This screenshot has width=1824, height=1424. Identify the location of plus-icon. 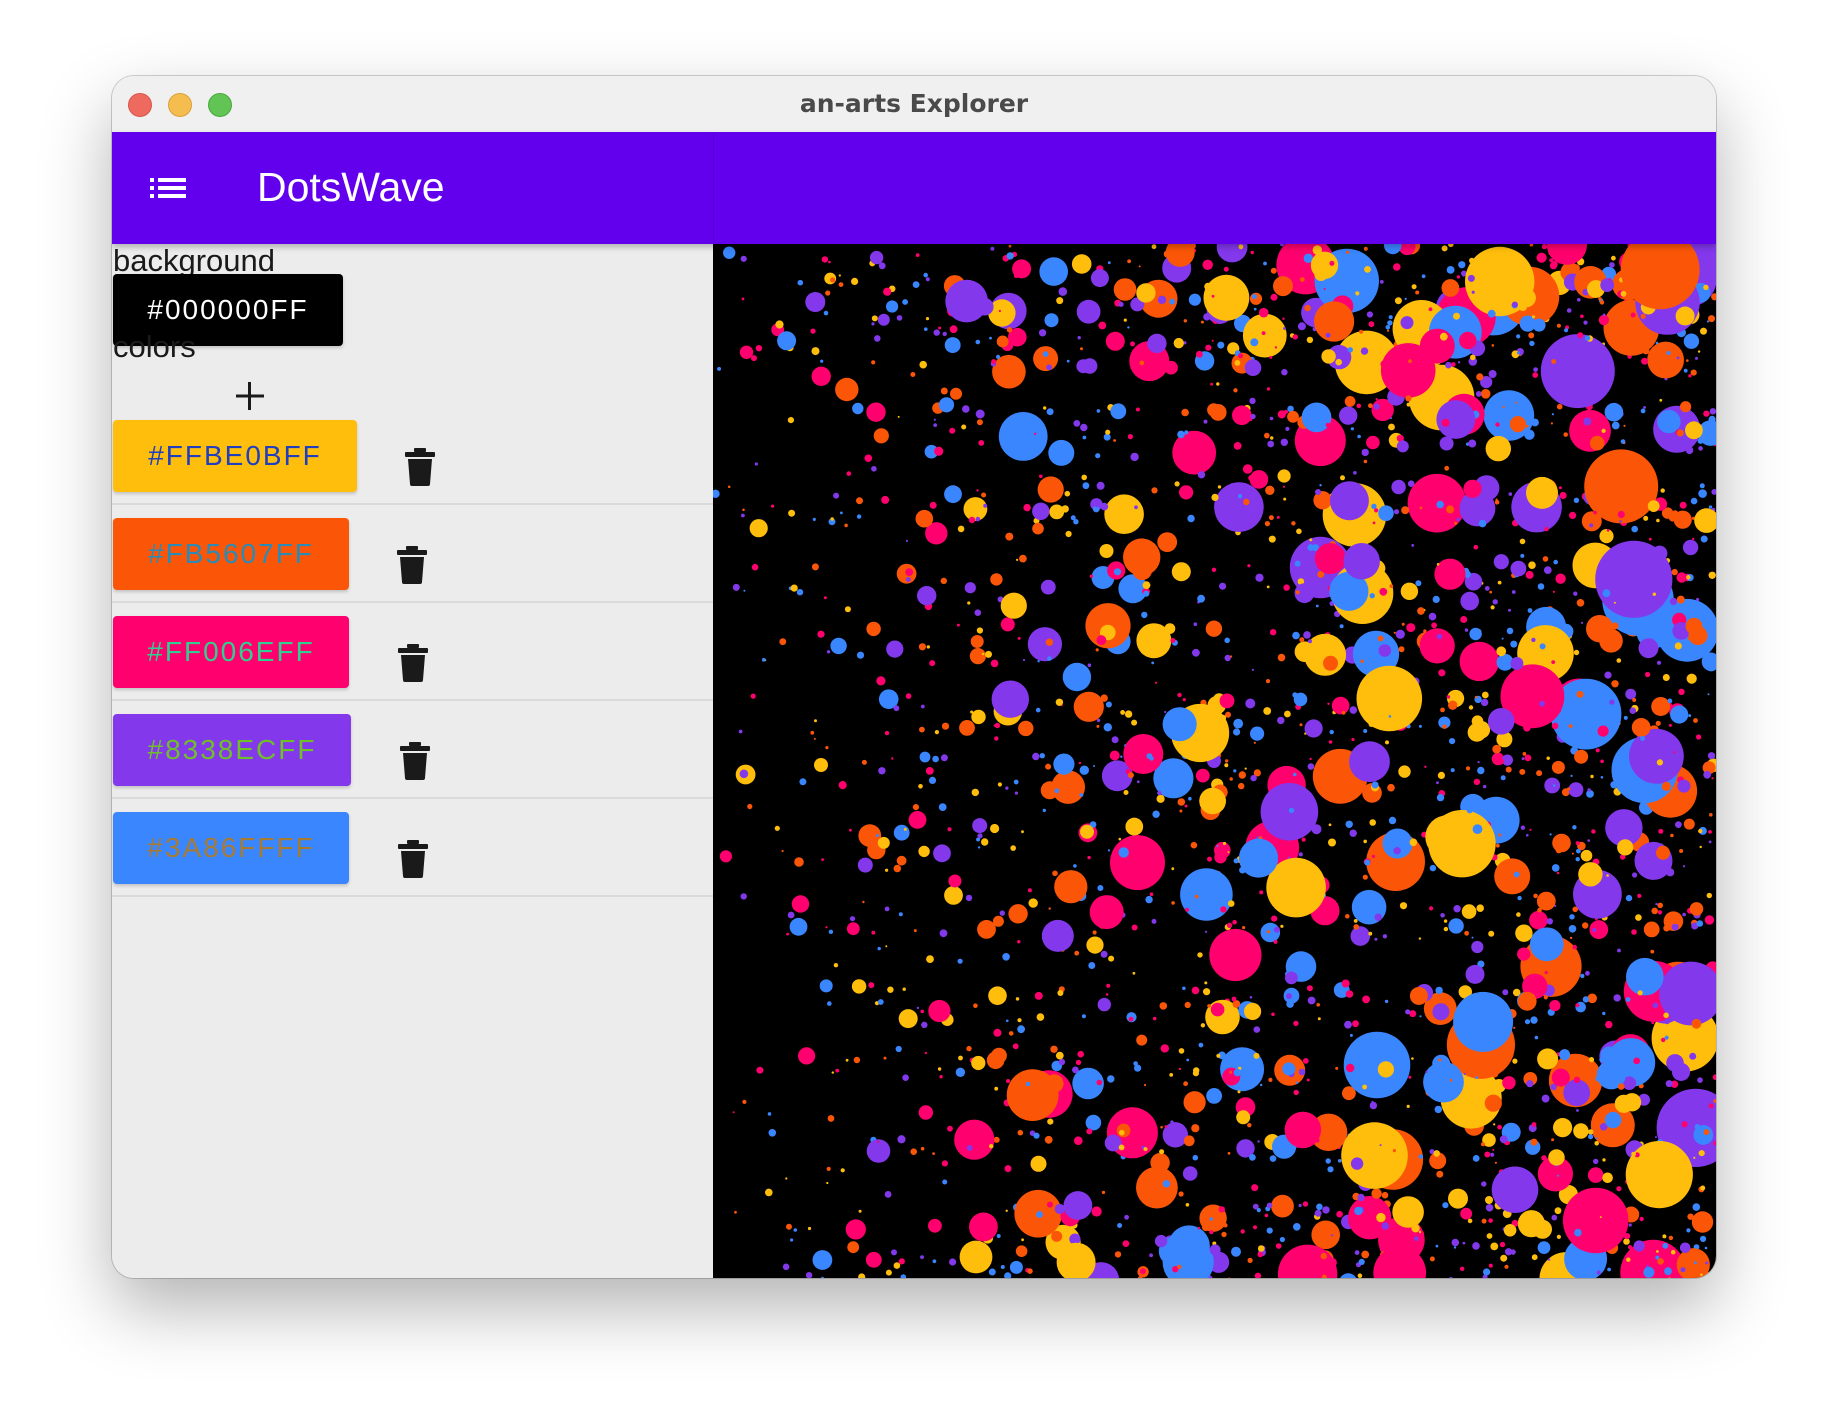
(250, 396).